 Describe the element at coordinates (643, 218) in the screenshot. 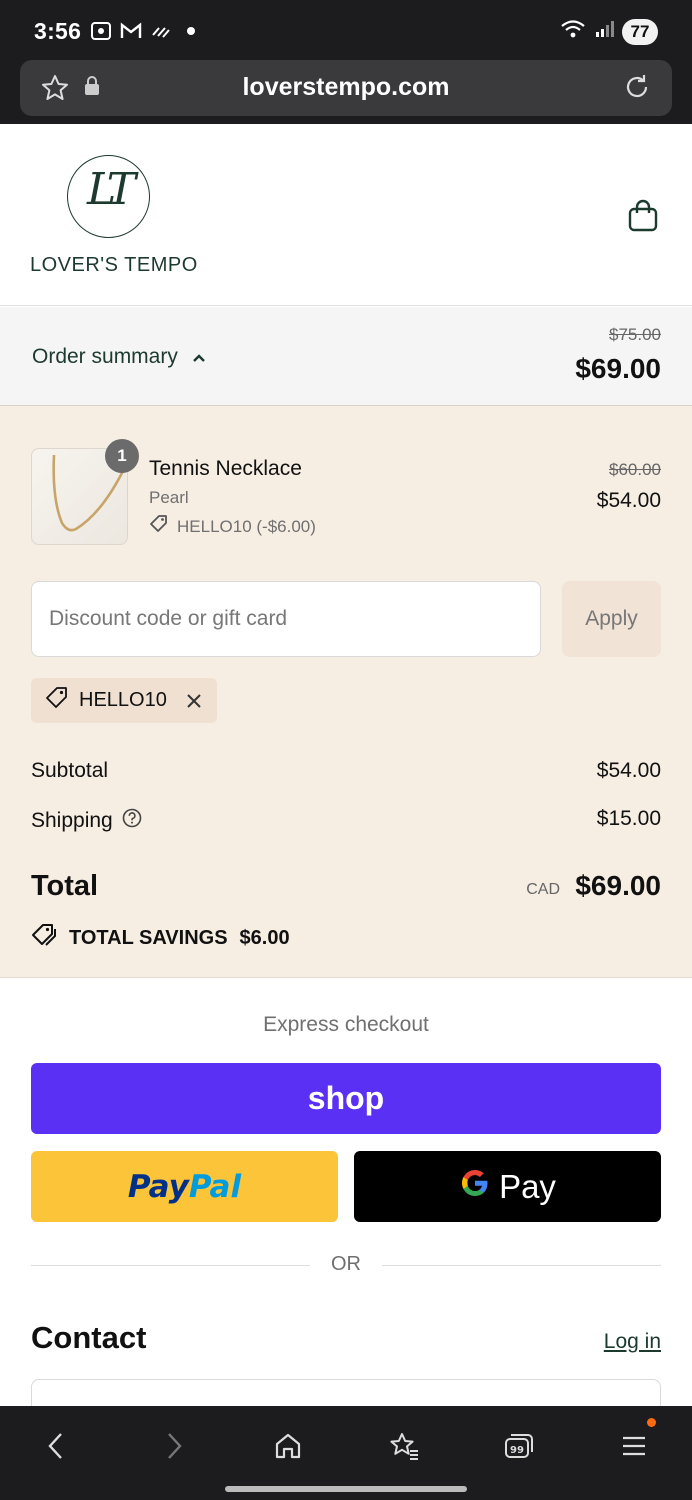

I see `shopping-bag-icon` at that location.